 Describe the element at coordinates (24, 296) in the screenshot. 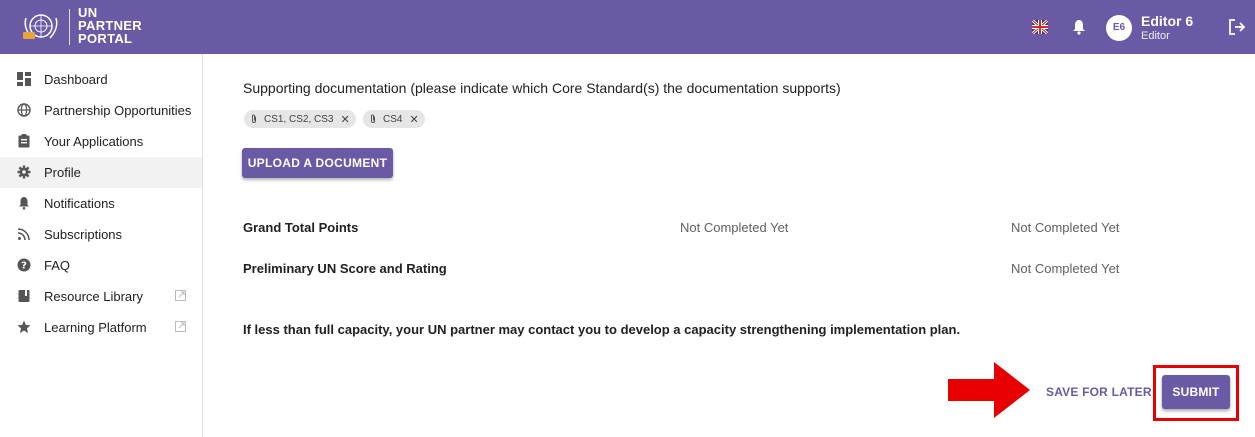

I see `book-icon` at that location.